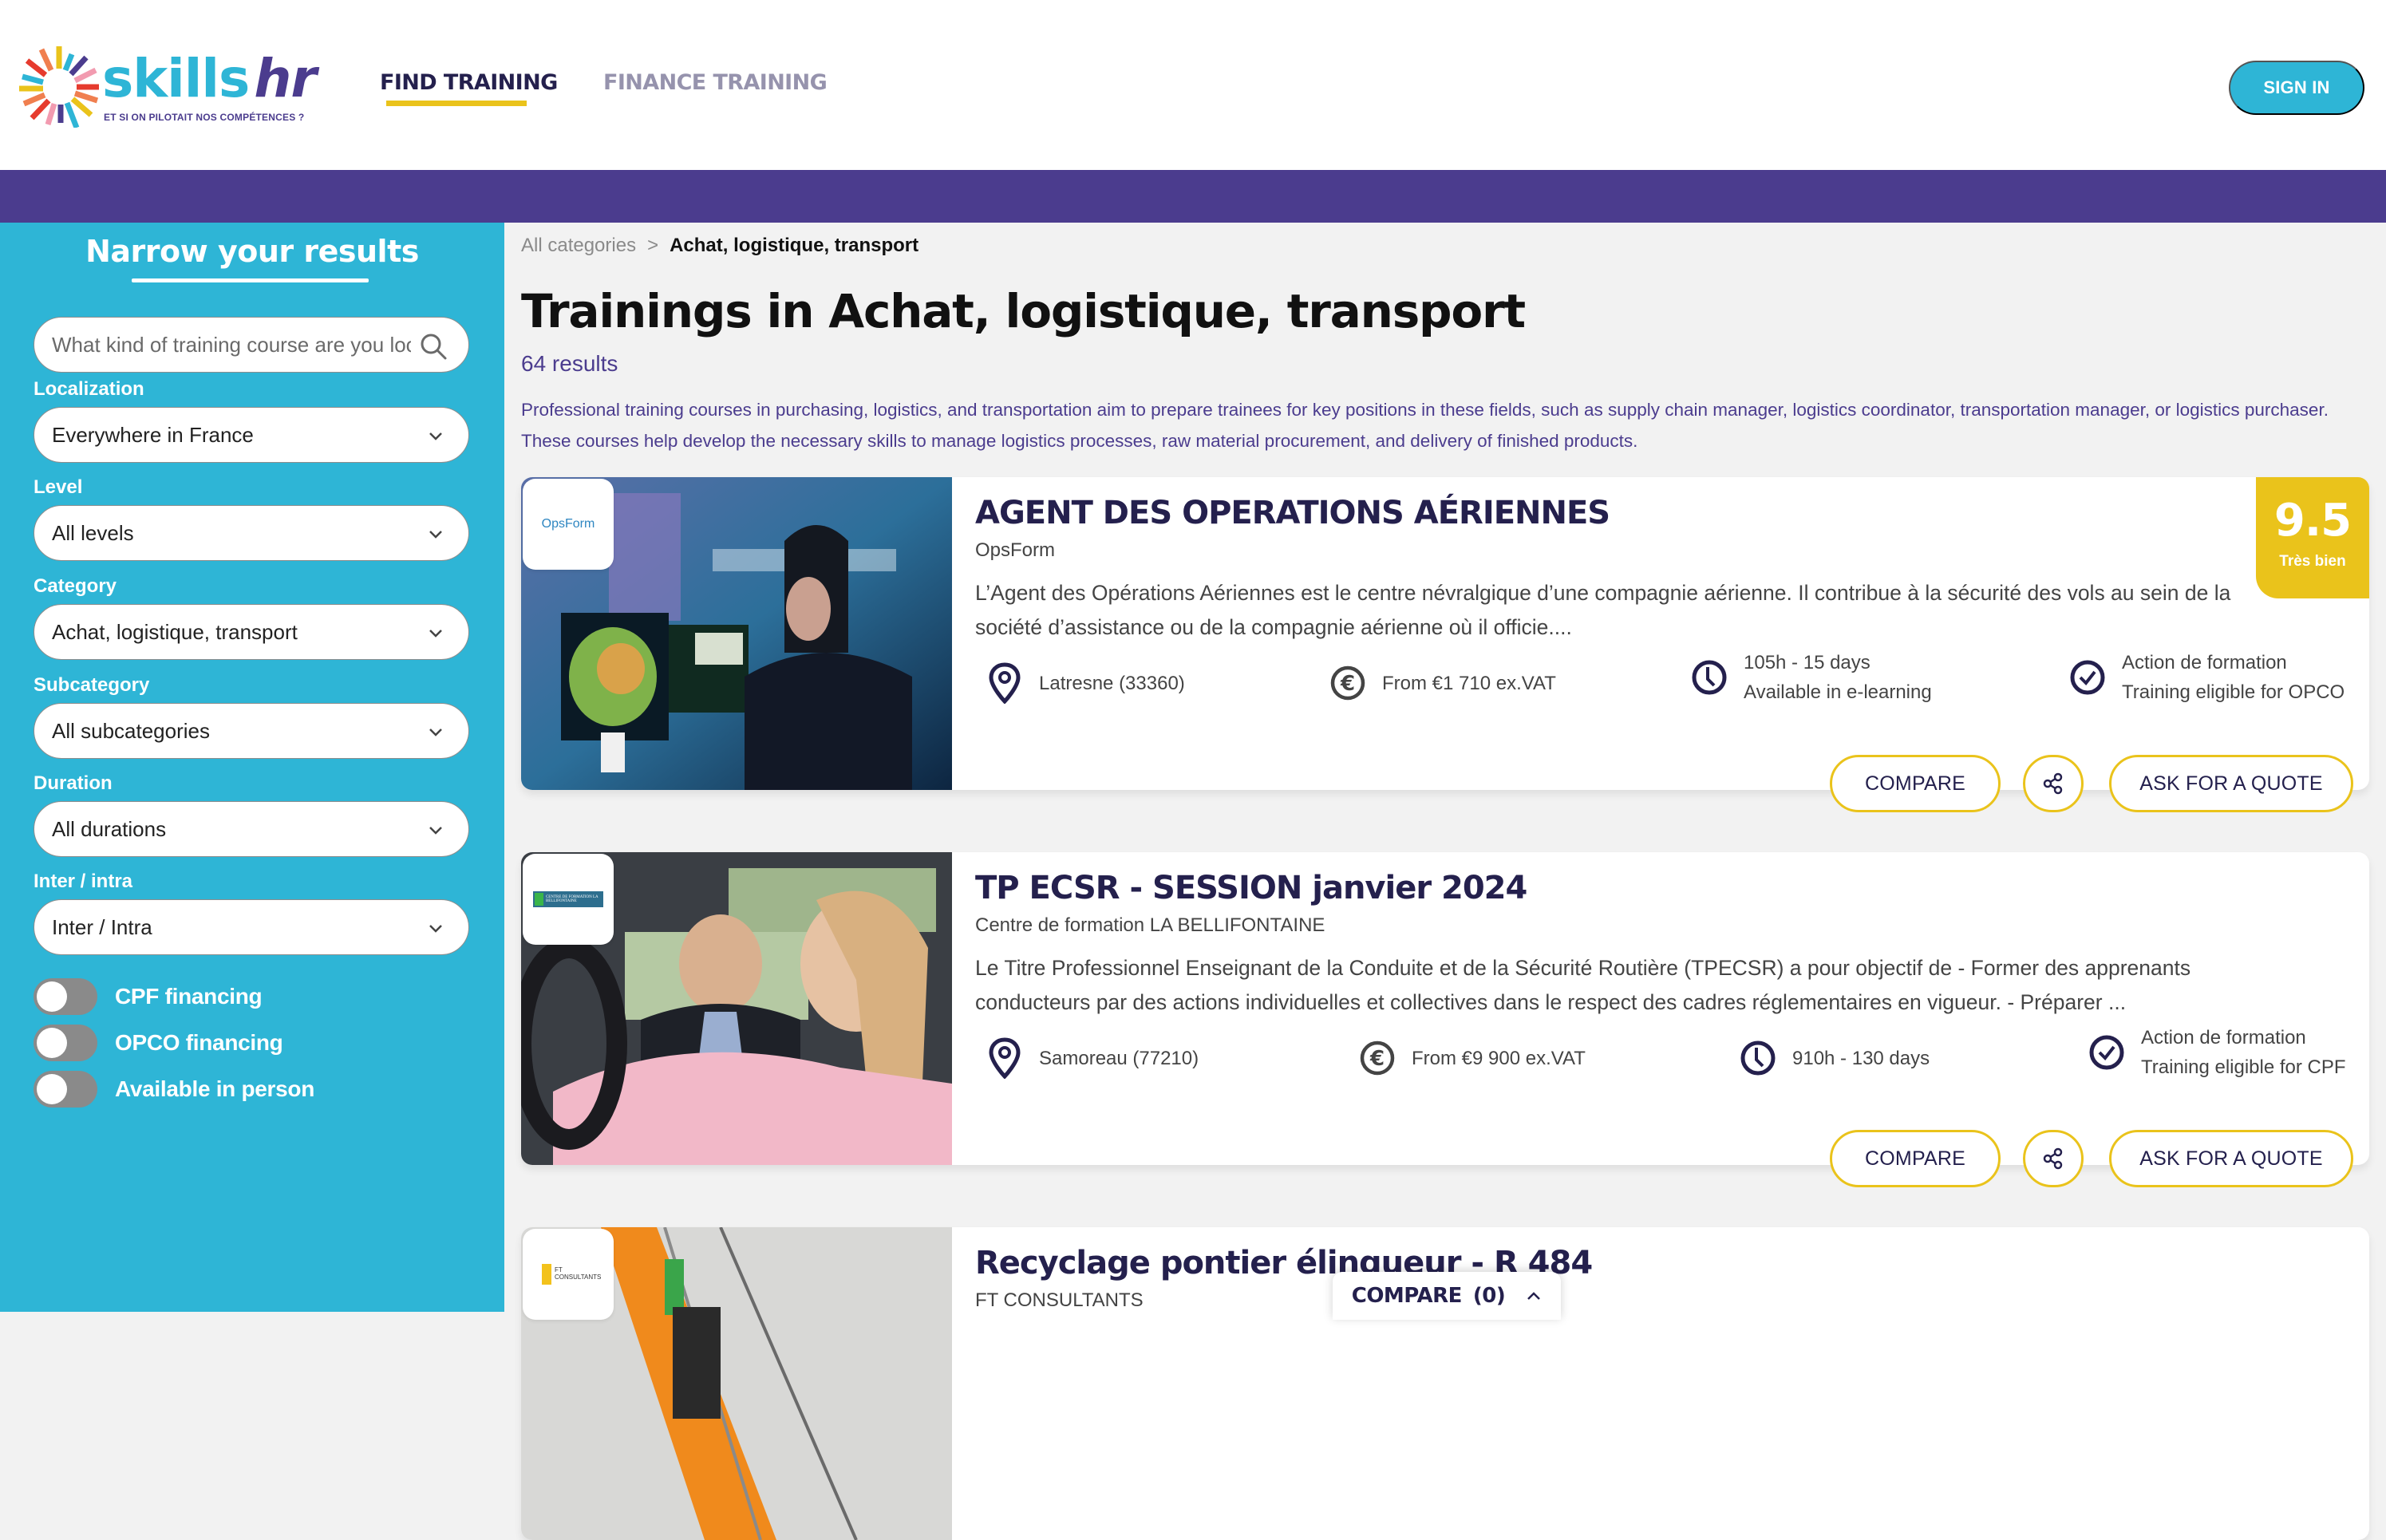 The height and width of the screenshot is (1540, 2386). What do you see at coordinates (204, 117) in the screenshot?
I see `logo-tagline: ET SI ON PILOTAIT NOS COMPÉTENCES ?` at bounding box center [204, 117].